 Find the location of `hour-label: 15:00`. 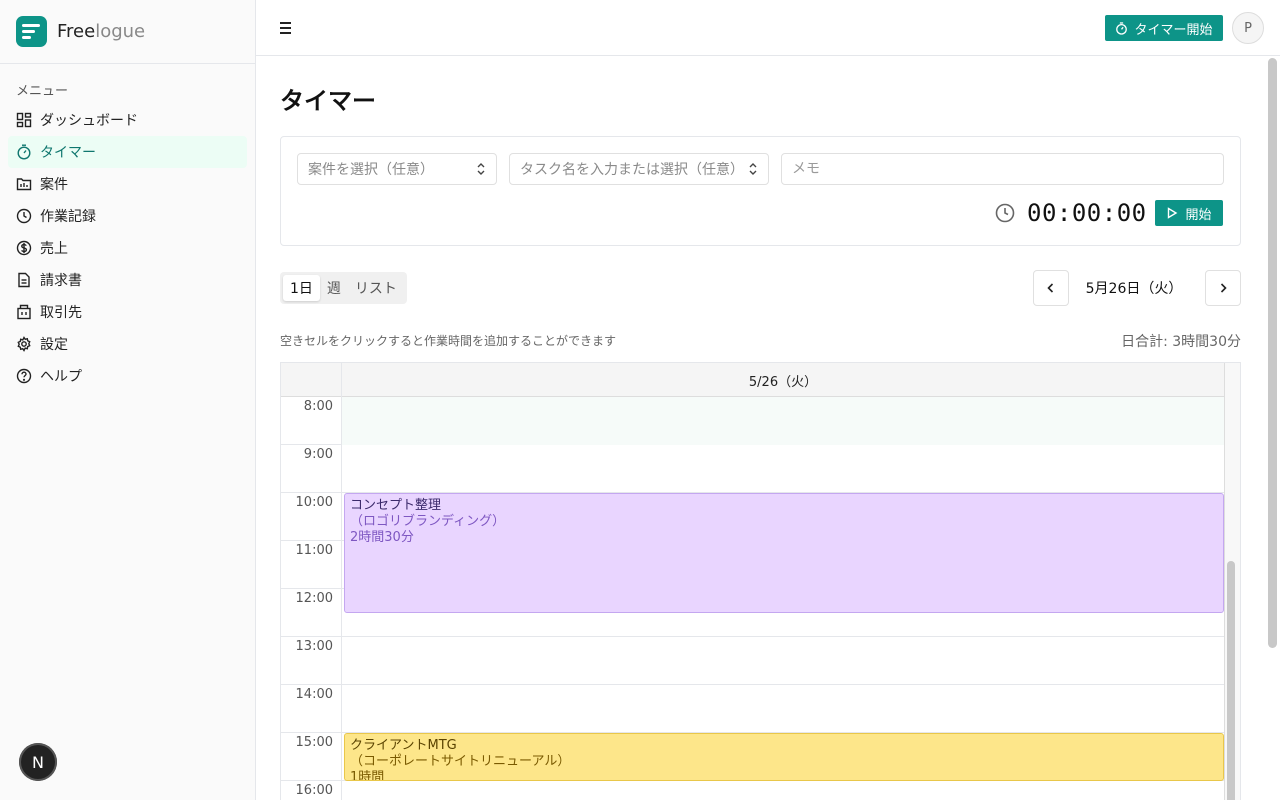

hour-label: 15:00 is located at coordinates (311, 757).